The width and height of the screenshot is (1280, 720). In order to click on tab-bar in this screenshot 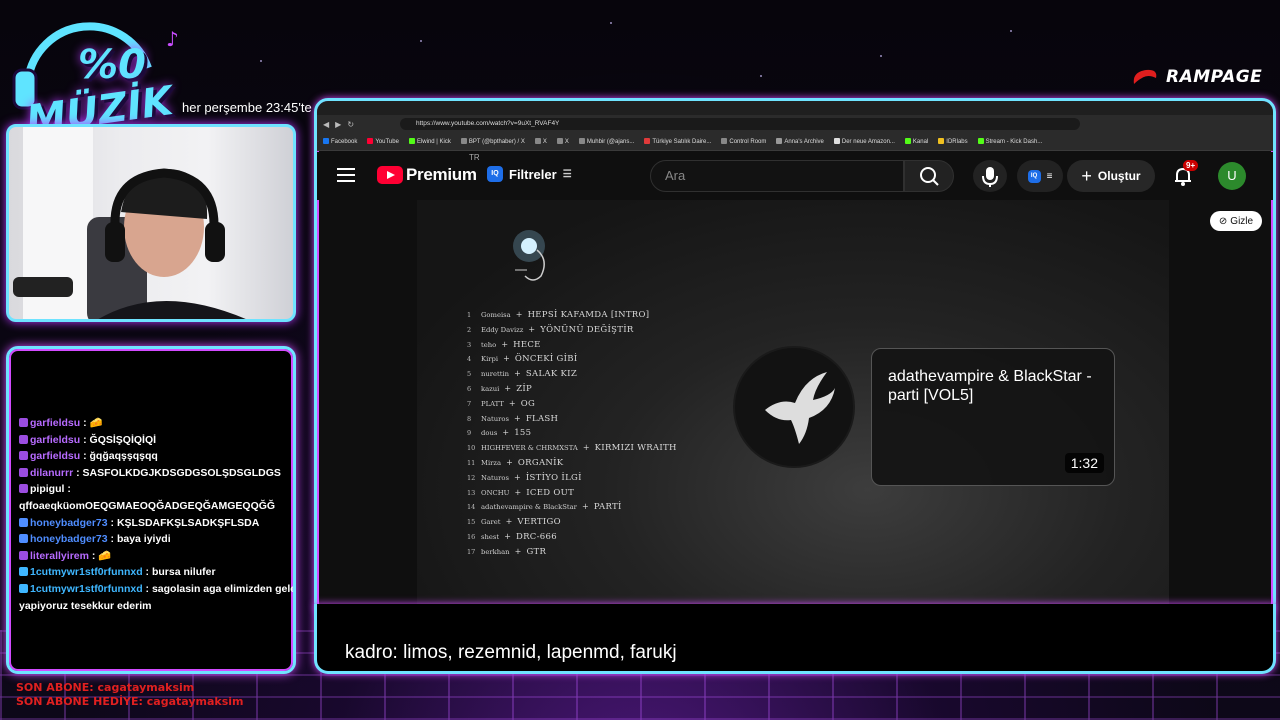, I will do `click(795, 108)`.